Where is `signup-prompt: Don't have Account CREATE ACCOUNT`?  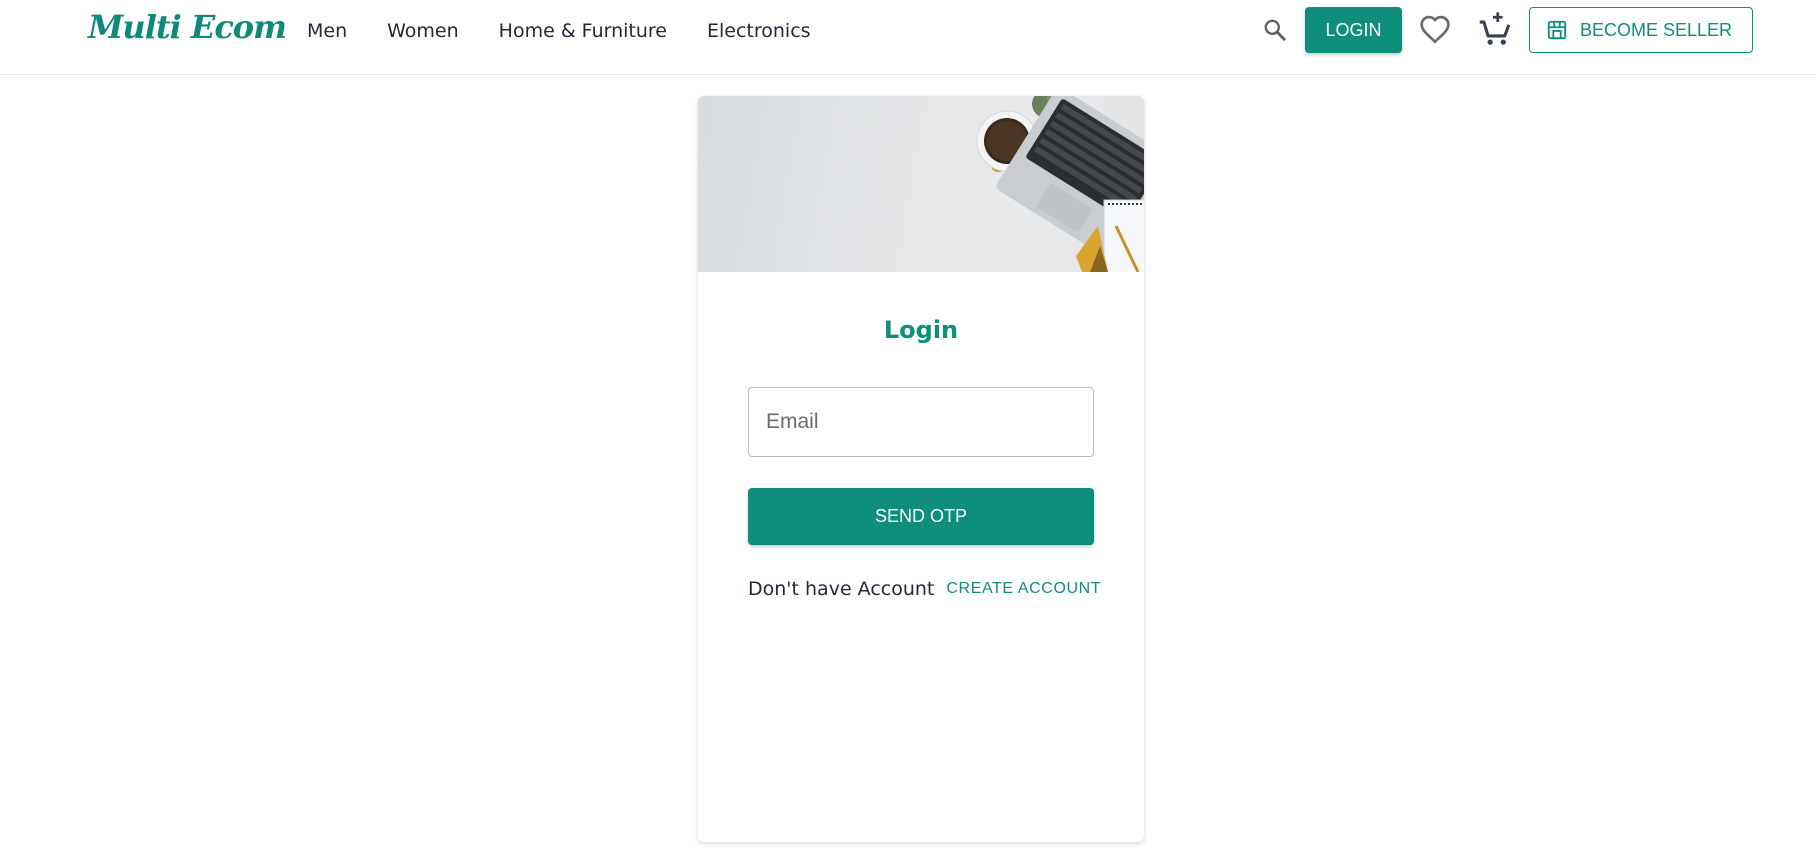 signup-prompt: Don't have Account CREATE ACCOUNT is located at coordinates (924, 589).